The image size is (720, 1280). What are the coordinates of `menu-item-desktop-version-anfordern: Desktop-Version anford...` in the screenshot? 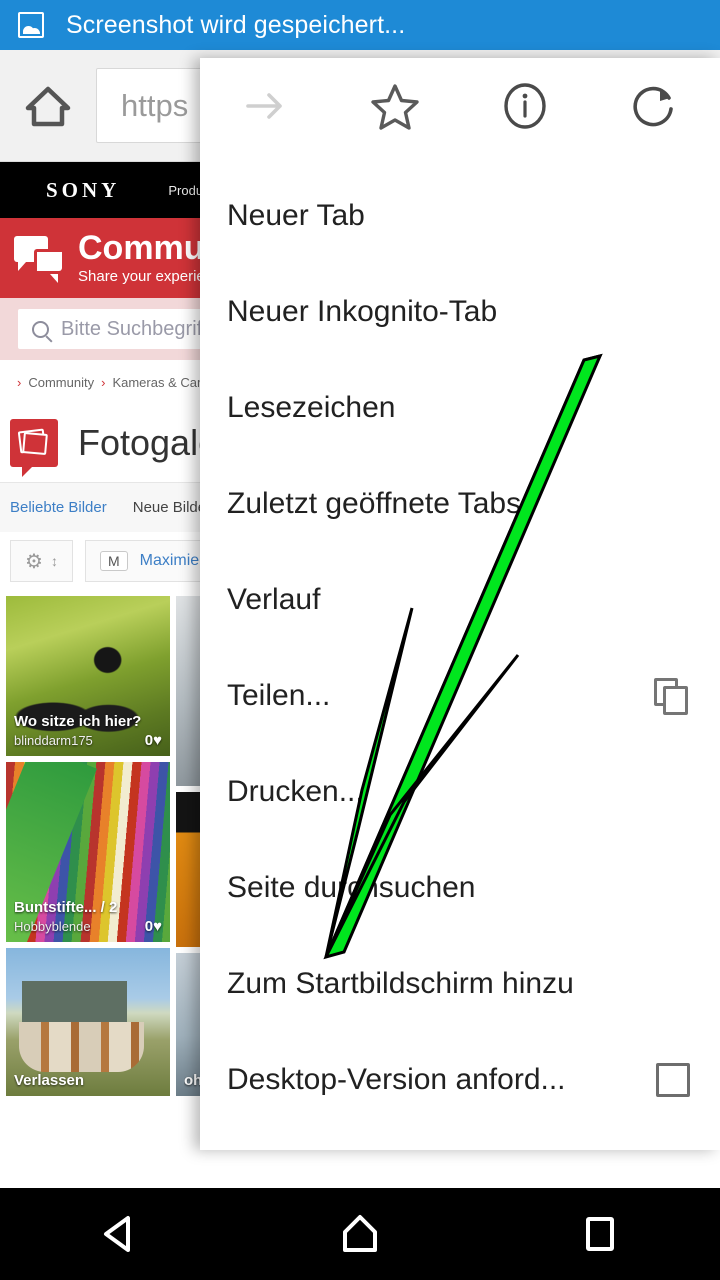 It's located at (460, 1080).